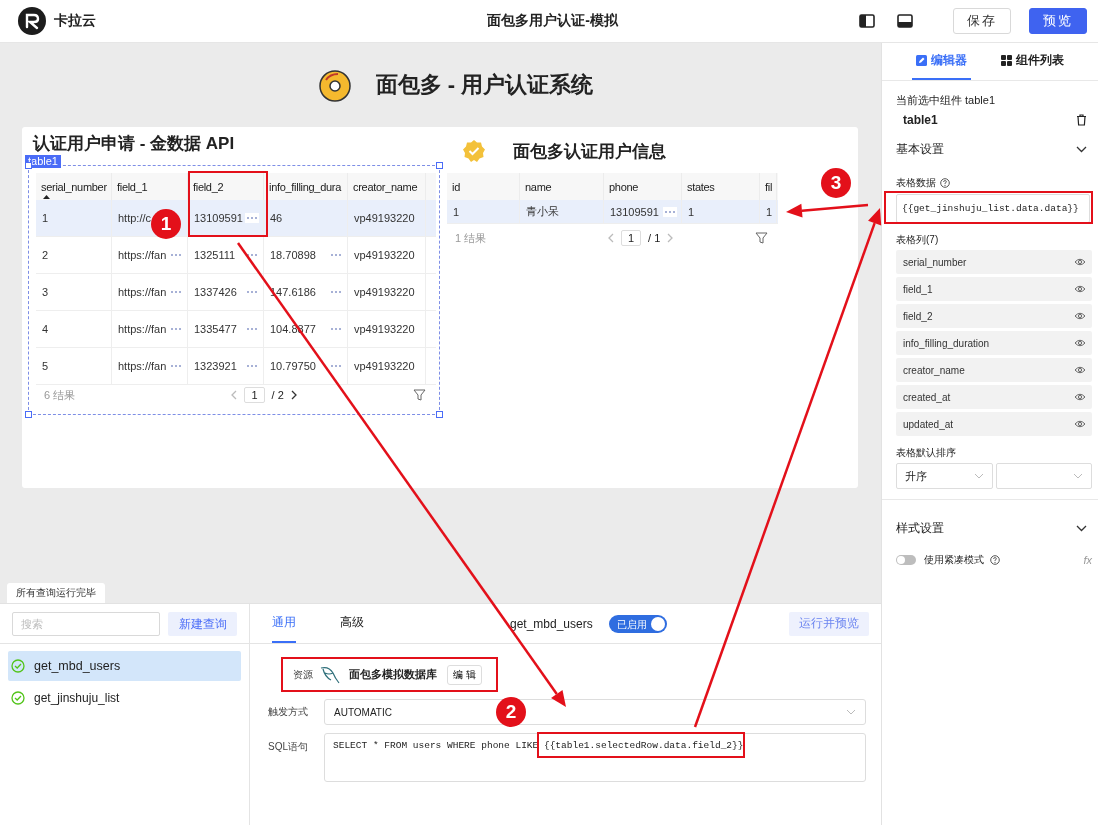  Describe the element at coordinates (284, 623) in the screenshot. I see `tab: 通用` at that location.